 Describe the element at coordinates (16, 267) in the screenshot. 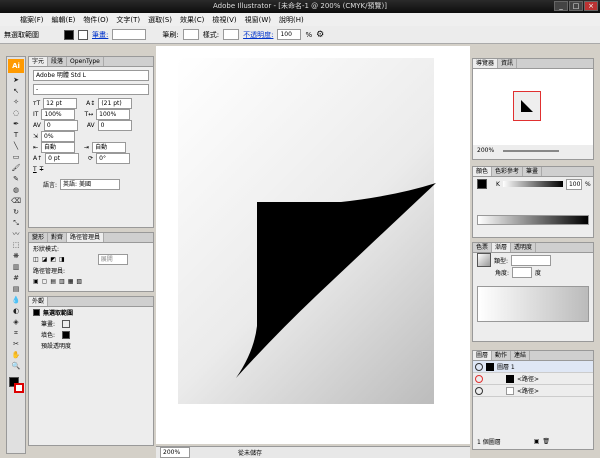

I see `graph-tool-icon: ▥` at that location.